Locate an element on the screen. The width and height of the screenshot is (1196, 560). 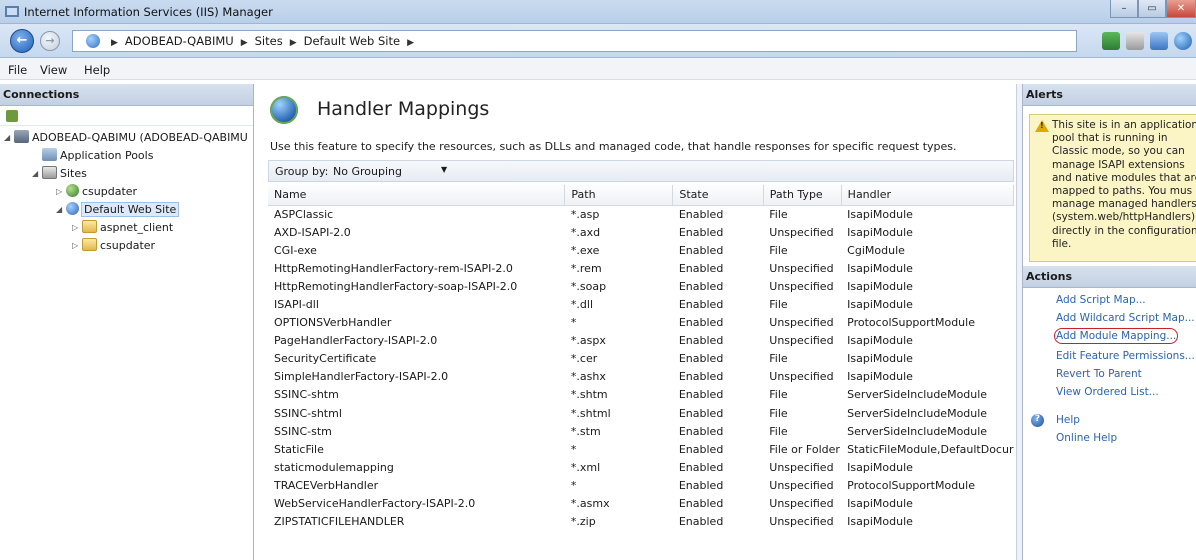
group-by-select: No Grouping is located at coordinates (367, 171).